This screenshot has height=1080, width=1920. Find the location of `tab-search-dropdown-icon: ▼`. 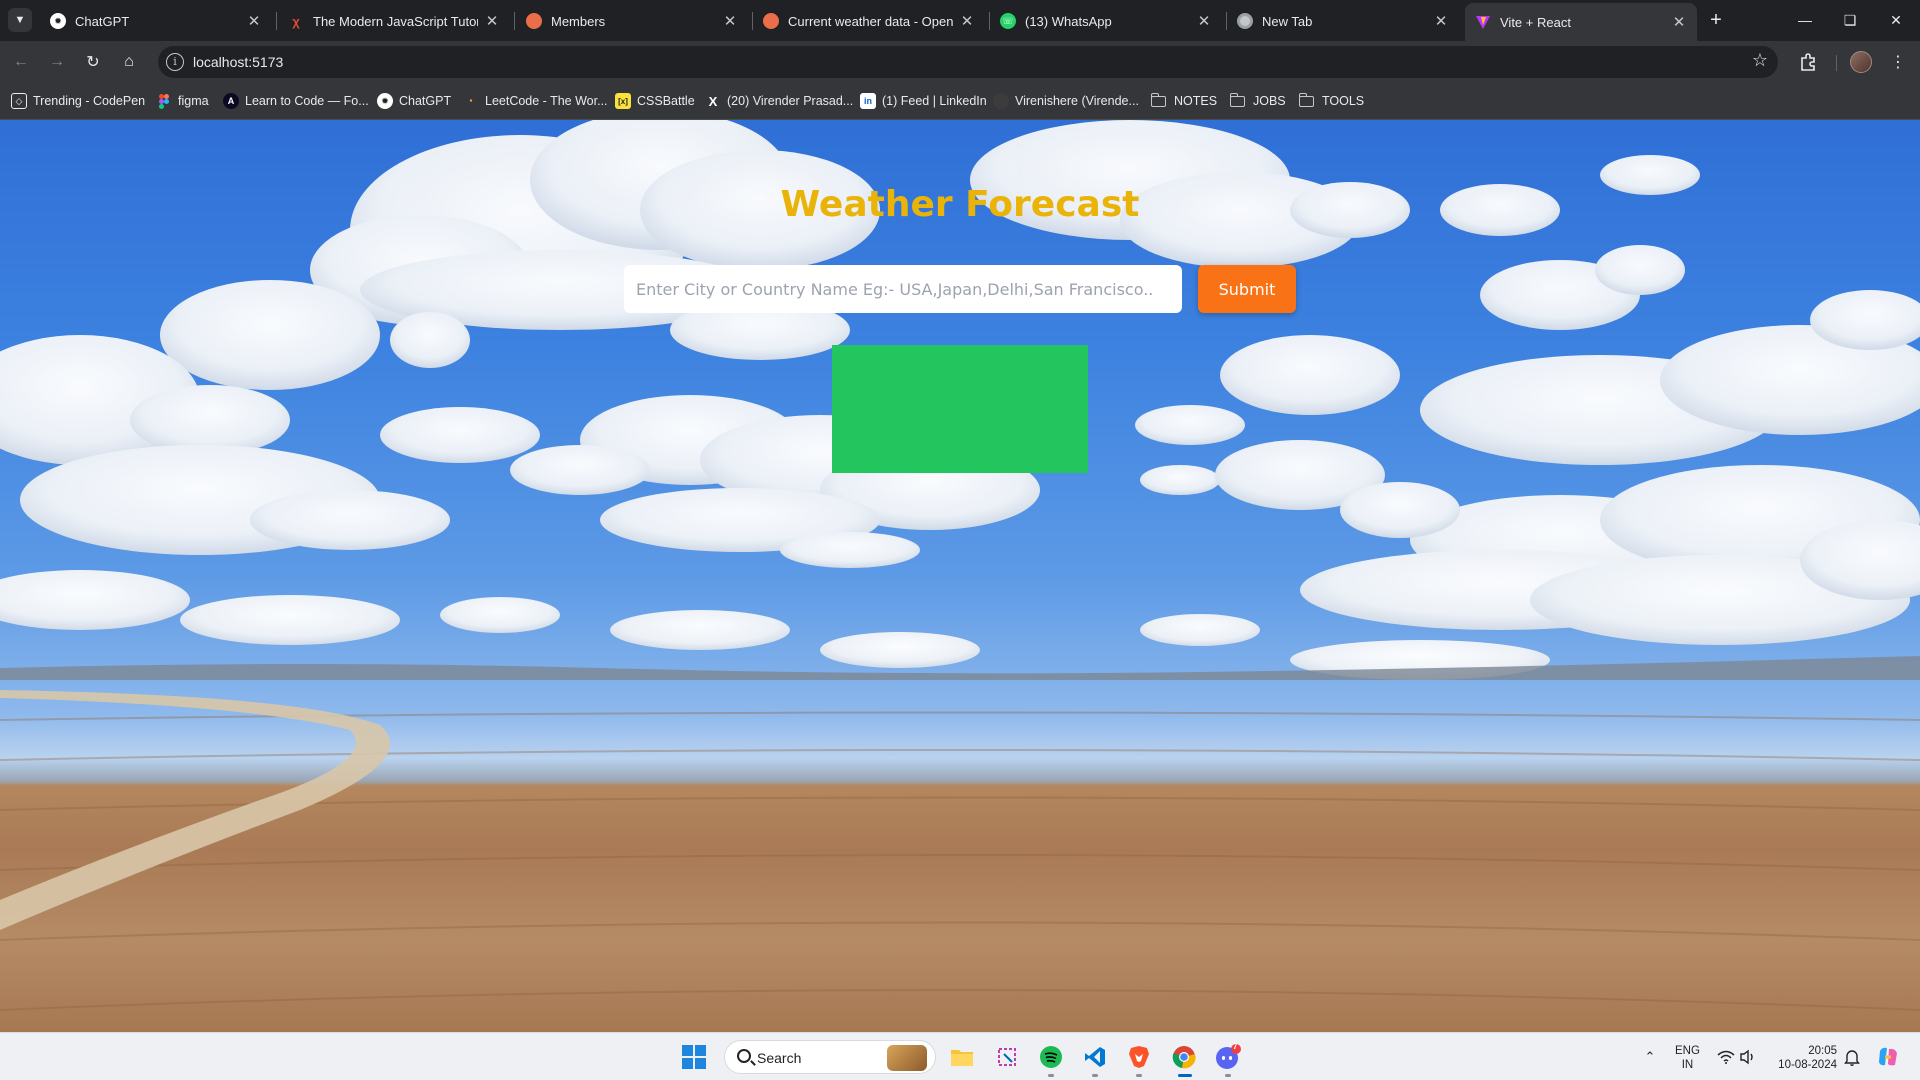

tab-search-dropdown-icon: ▼ is located at coordinates (20, 20).